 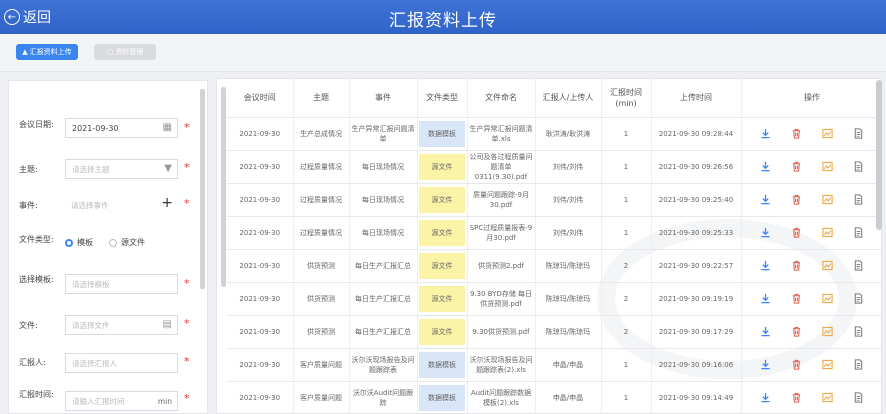 I want to click on reporttime-label: 汇报时间:, so click(x=36, y=394).